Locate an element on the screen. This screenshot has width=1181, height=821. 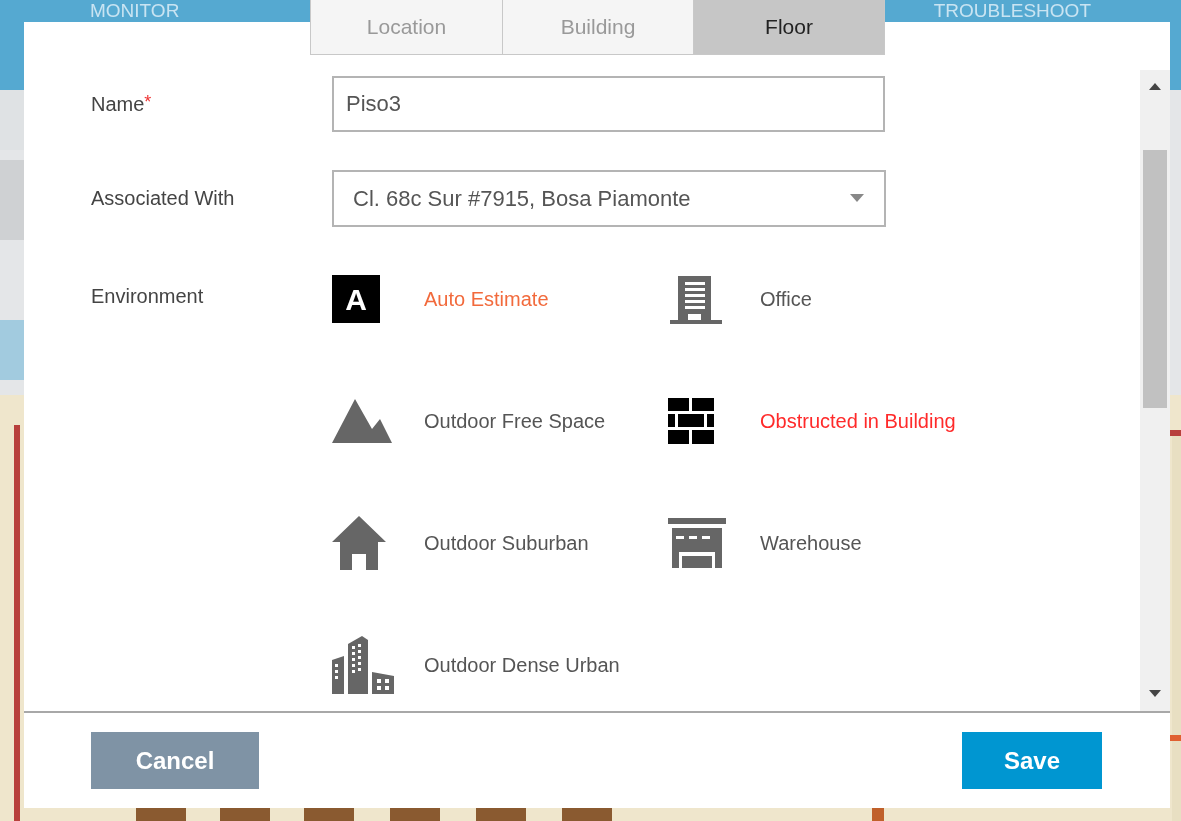
field-label: Associated With is located at coordinates (163, 198).